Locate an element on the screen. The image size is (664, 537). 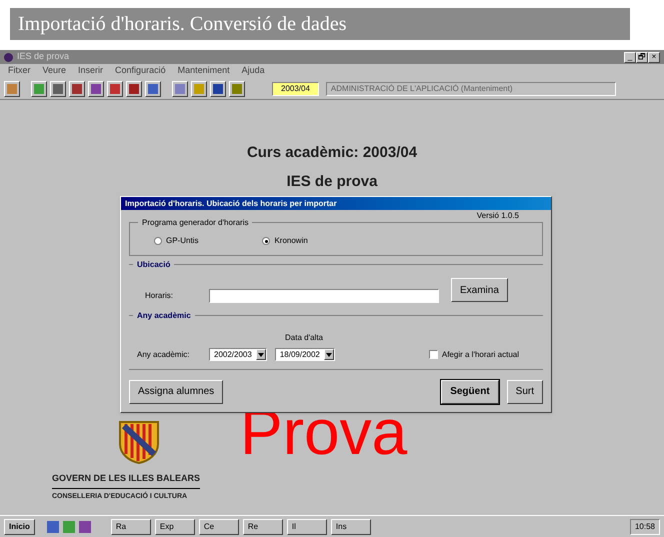
app-icon is located at coordinates (8, 57).